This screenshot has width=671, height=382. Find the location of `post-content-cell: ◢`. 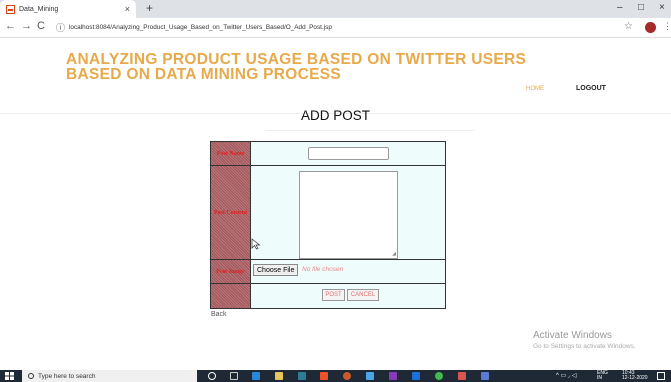

post-content-cell: ◢ is located at coordinates (348, 213).